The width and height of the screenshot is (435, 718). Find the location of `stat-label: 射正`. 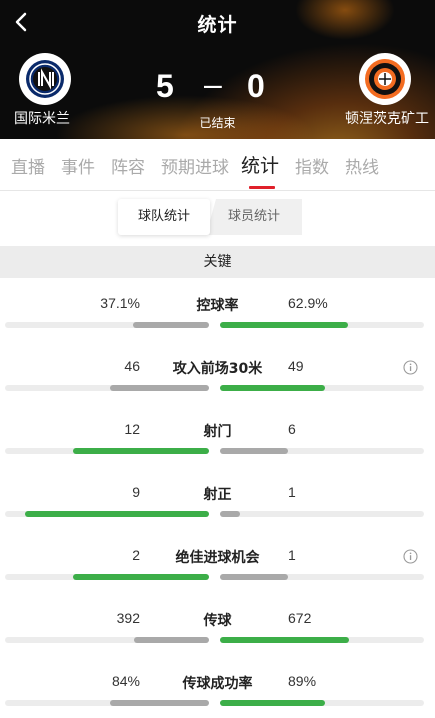

stat-label: 射正 is located at coordinates (217, 495).